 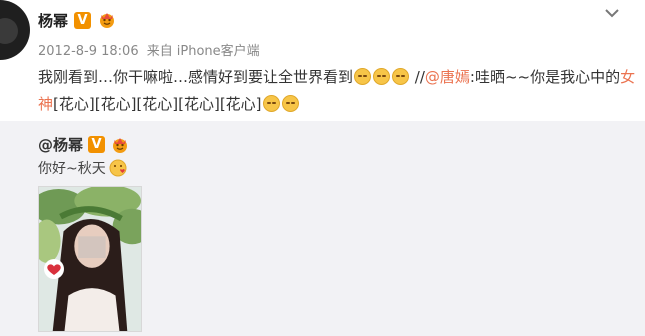 I want to click on post-header: 杨幂 V, so click(x=77, y=20).